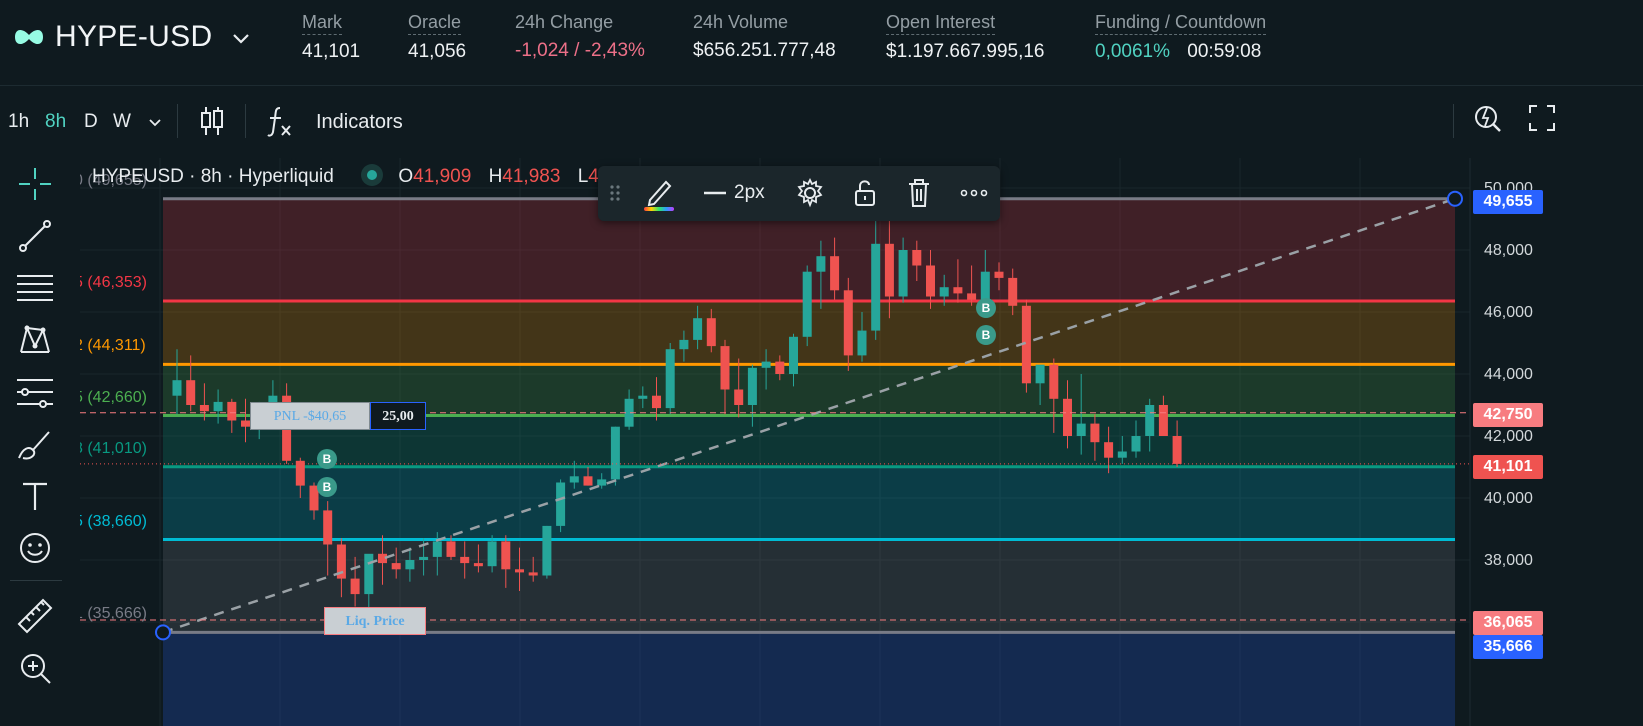  Describe the element at coordinates (35, 496) in the screenshot. I see `text-tool` at that location.